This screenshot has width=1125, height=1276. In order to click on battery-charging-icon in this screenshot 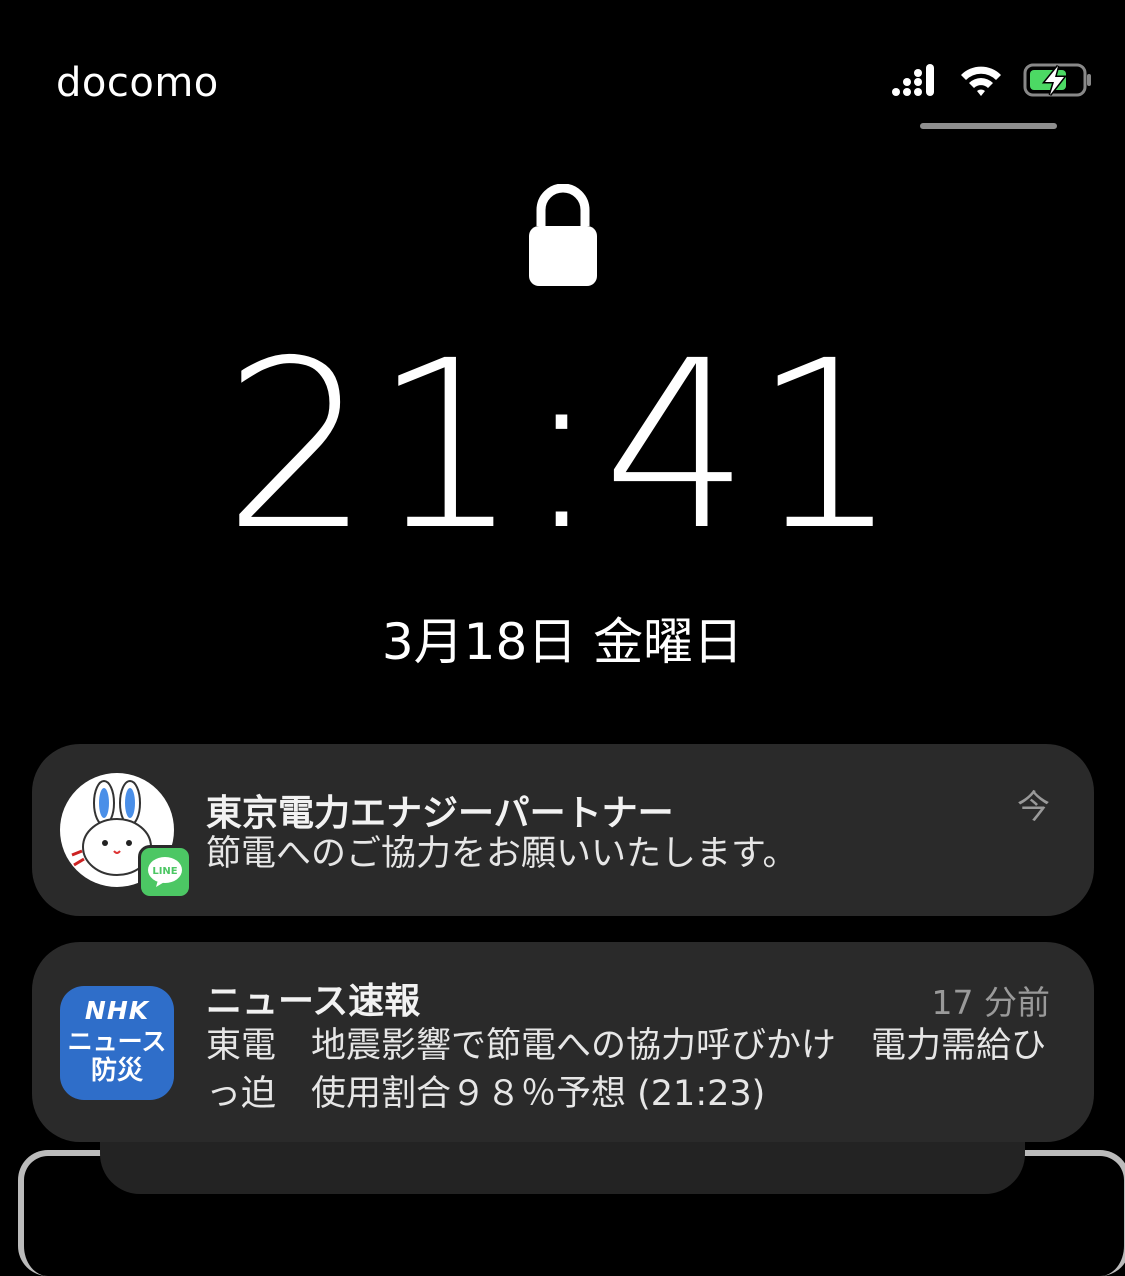, I will do `click(1058, 82)`.